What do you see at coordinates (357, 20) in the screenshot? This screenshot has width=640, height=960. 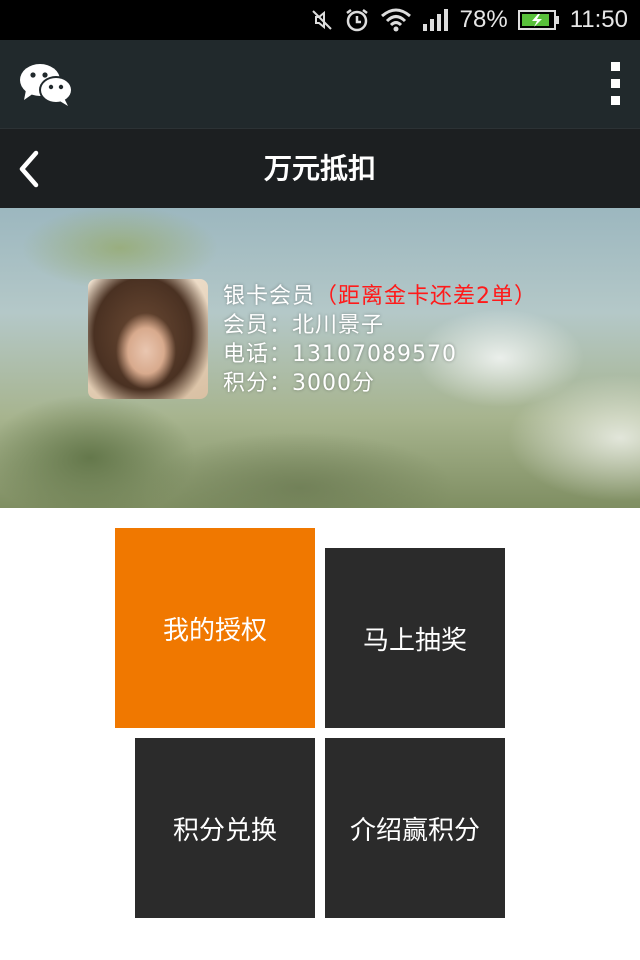 I see `alarm-icon` at bounding box center [357, 20].